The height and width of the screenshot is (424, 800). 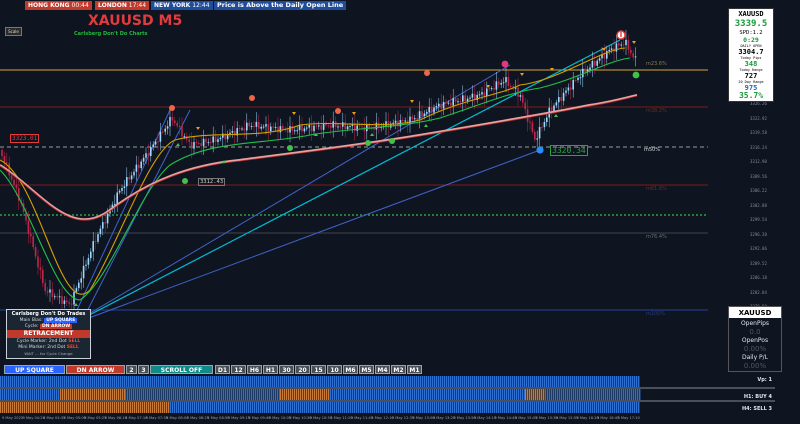 What do you see at coordinates (758, 205) in the screenshot?
I see `price-axis-label: 3302.88` at bounding box center [758, 205].